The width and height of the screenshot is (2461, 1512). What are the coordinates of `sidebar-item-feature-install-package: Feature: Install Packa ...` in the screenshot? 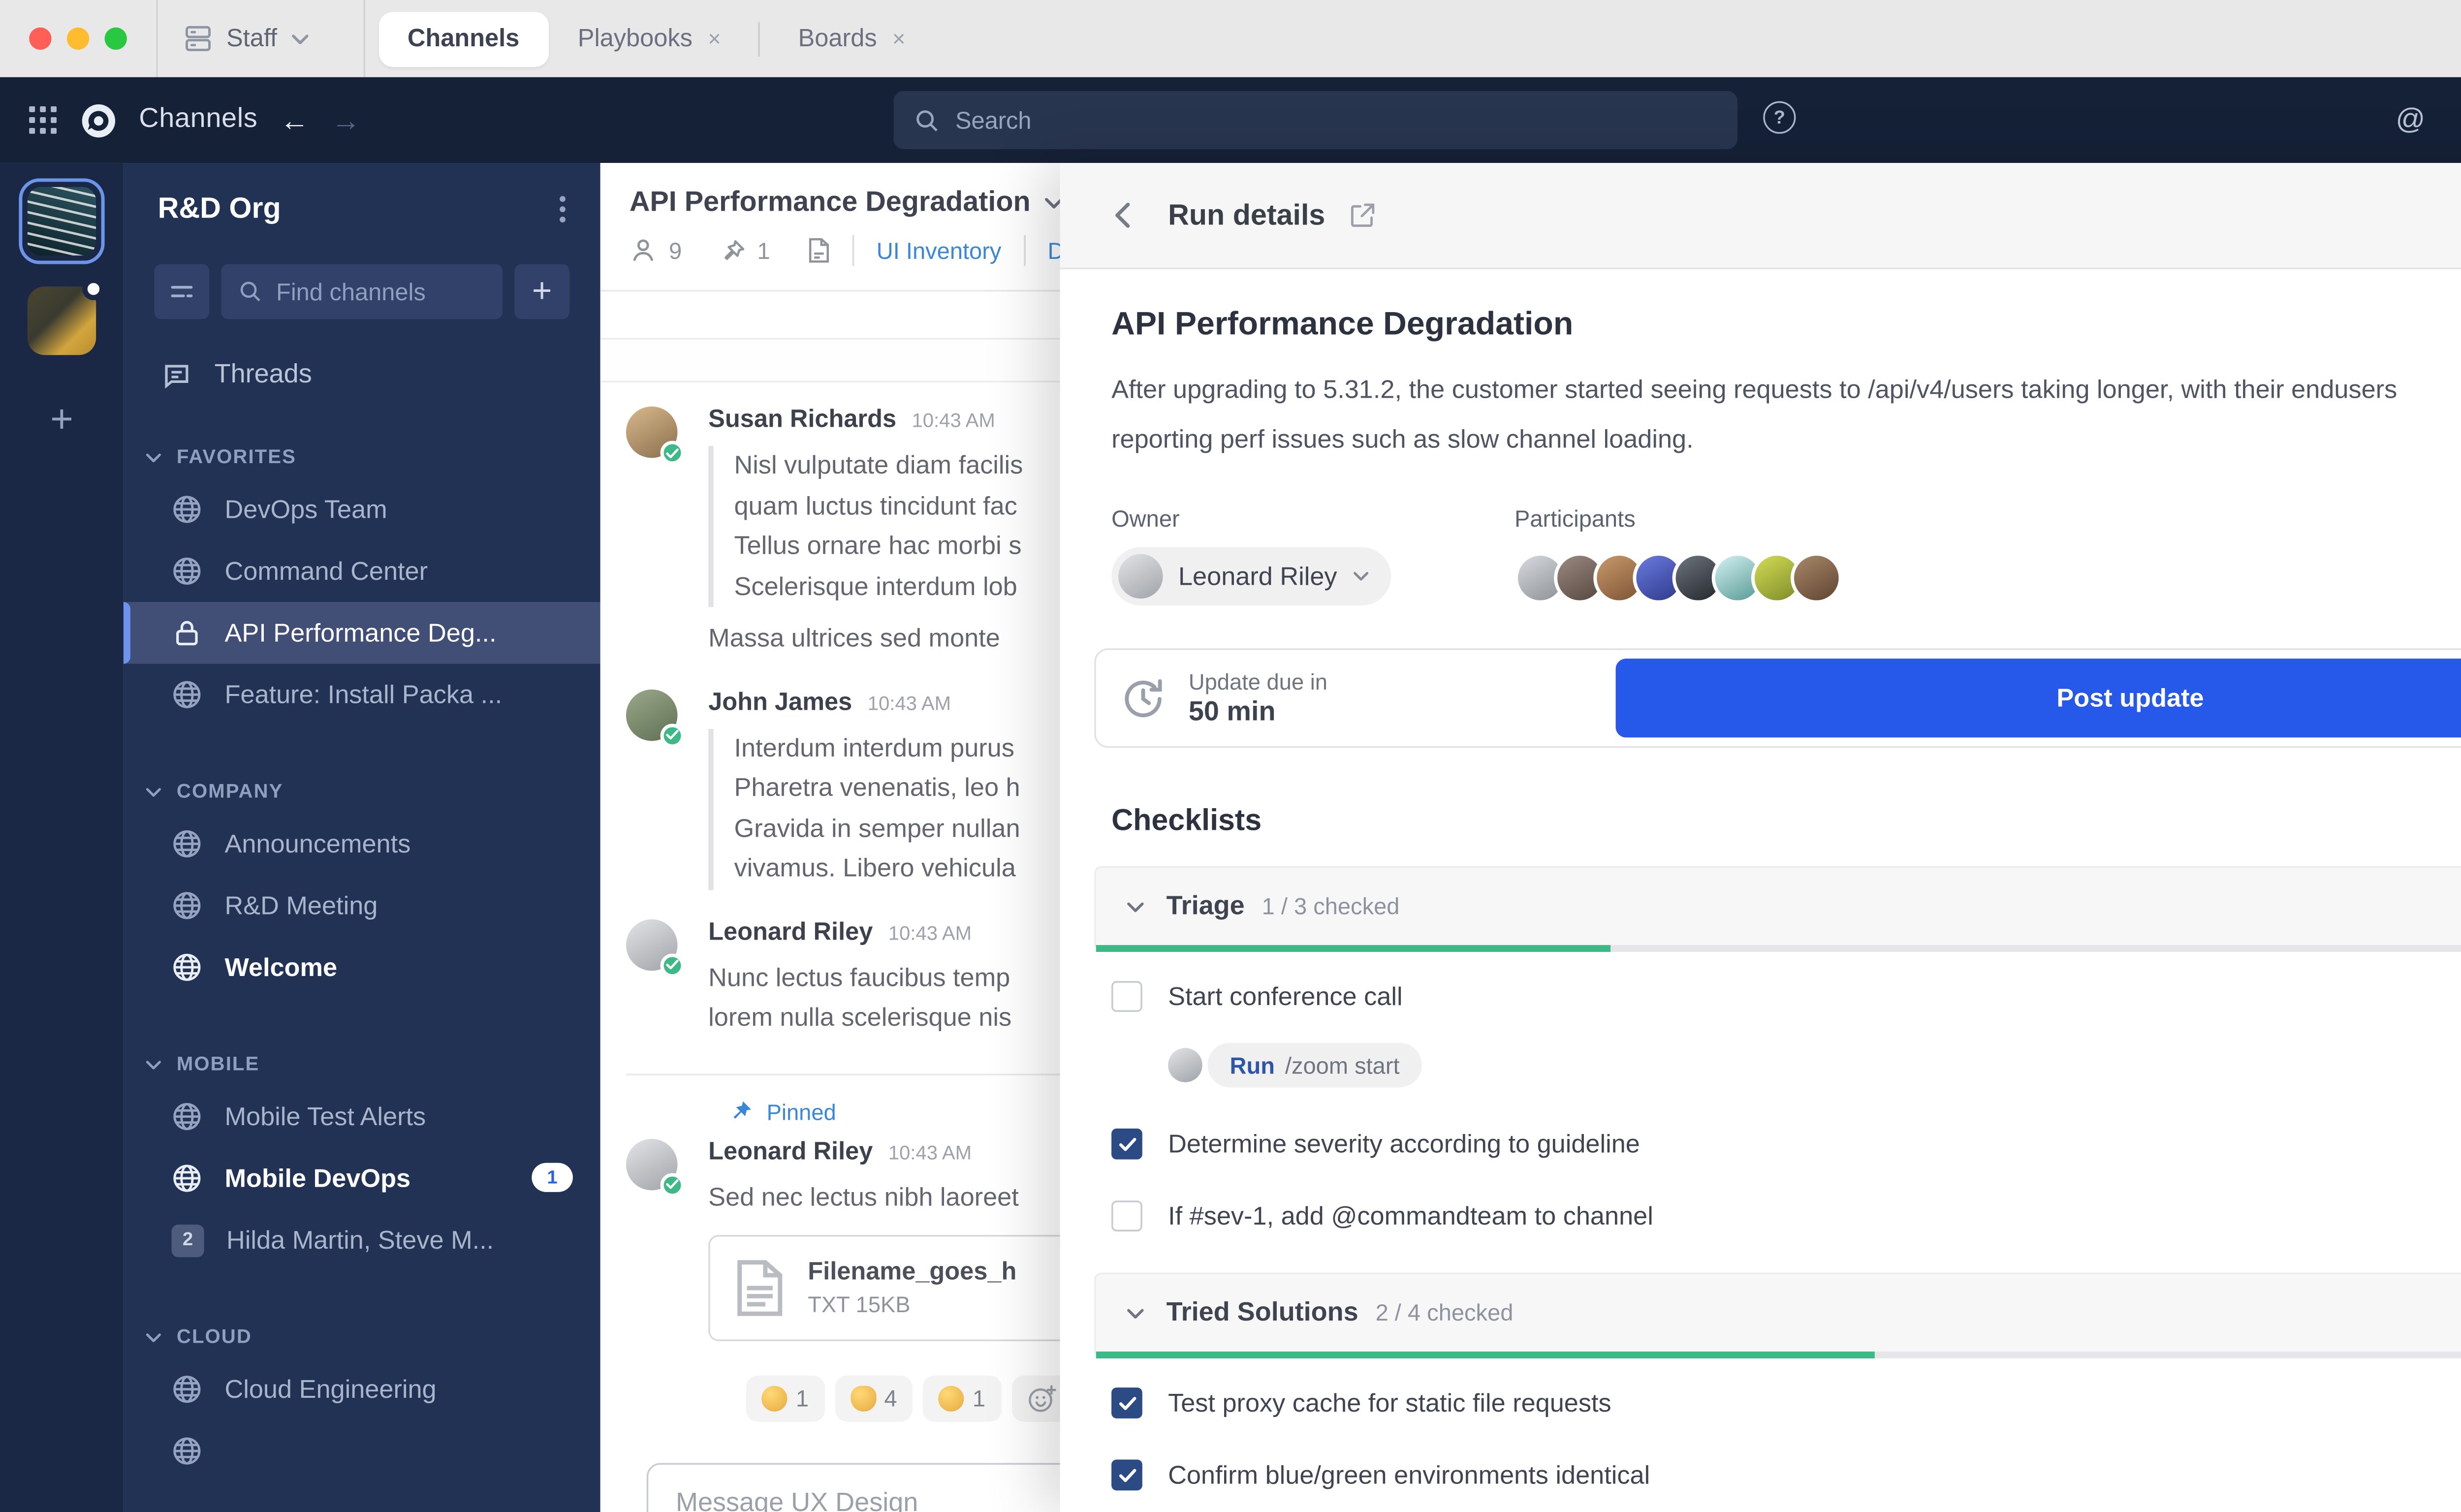 It's located at (362, 694).